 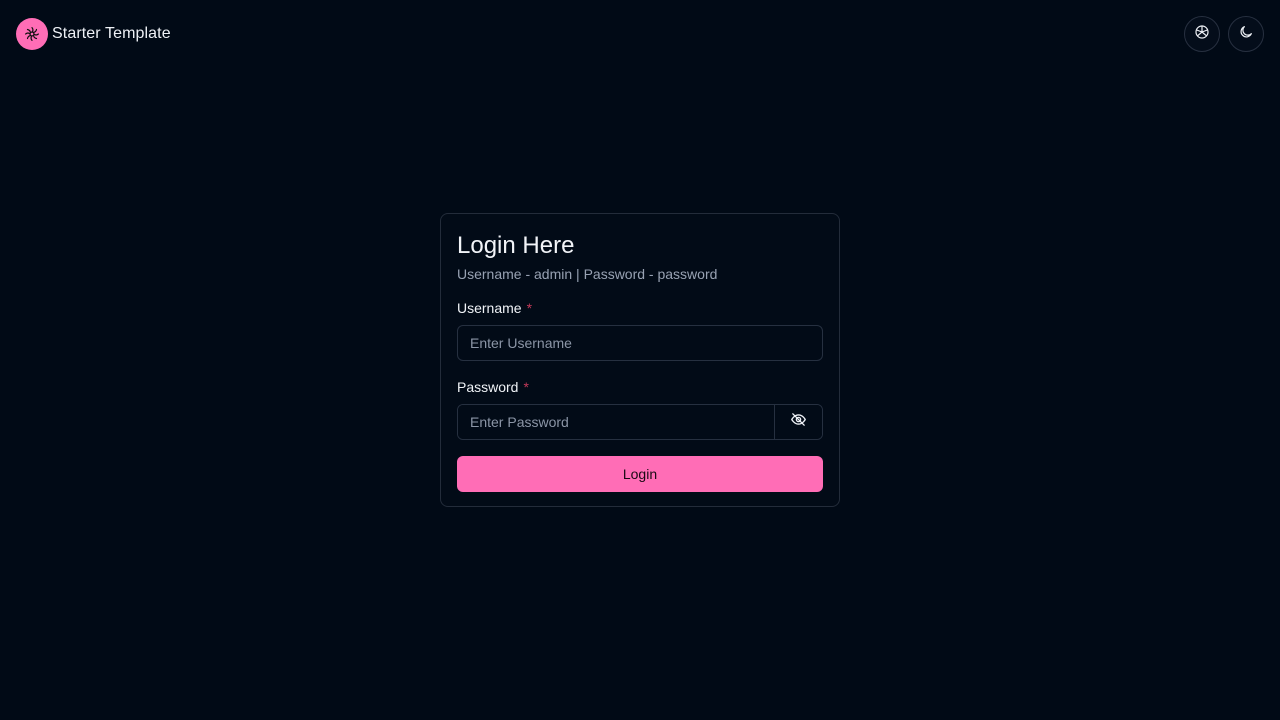 I want to click on moon-icon, so click(x=1246, y=34).